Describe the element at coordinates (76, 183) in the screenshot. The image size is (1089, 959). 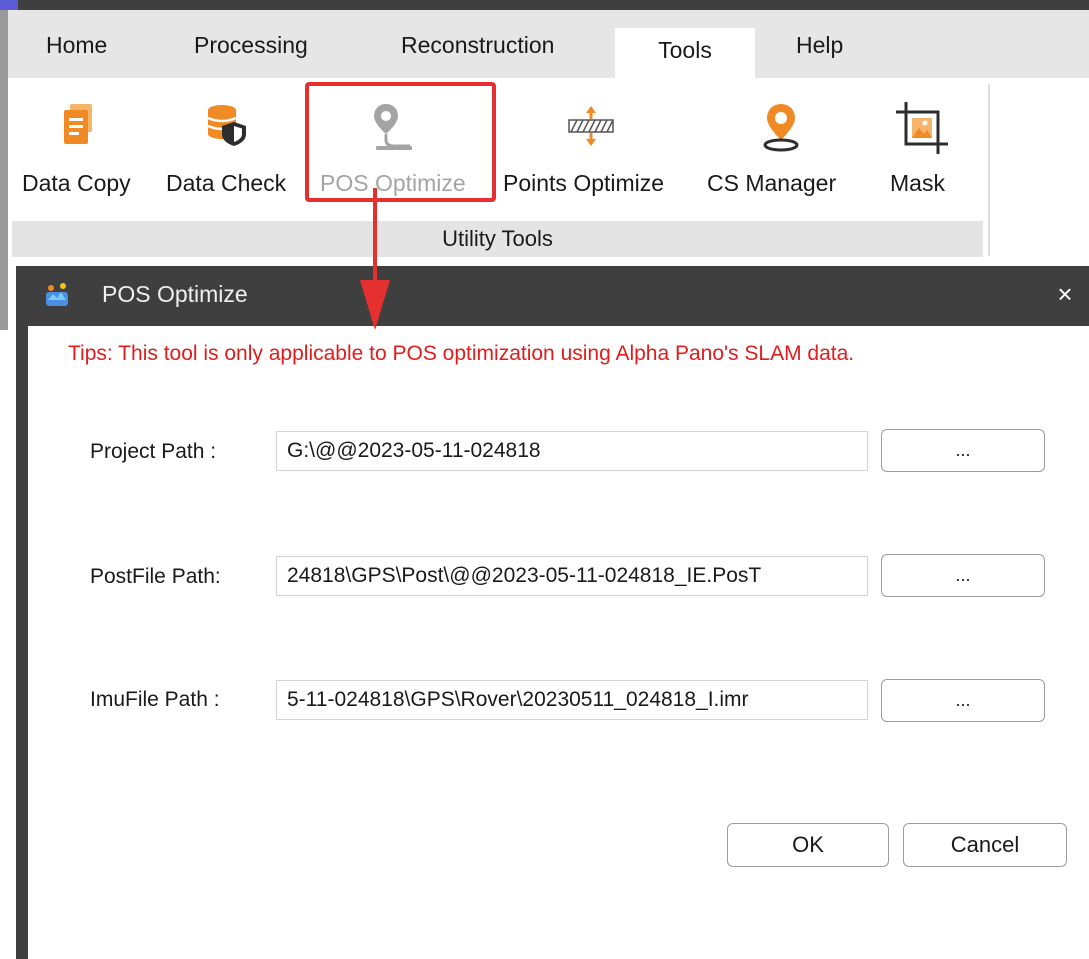
I see `data-copy-label: Data Copy` at that location.